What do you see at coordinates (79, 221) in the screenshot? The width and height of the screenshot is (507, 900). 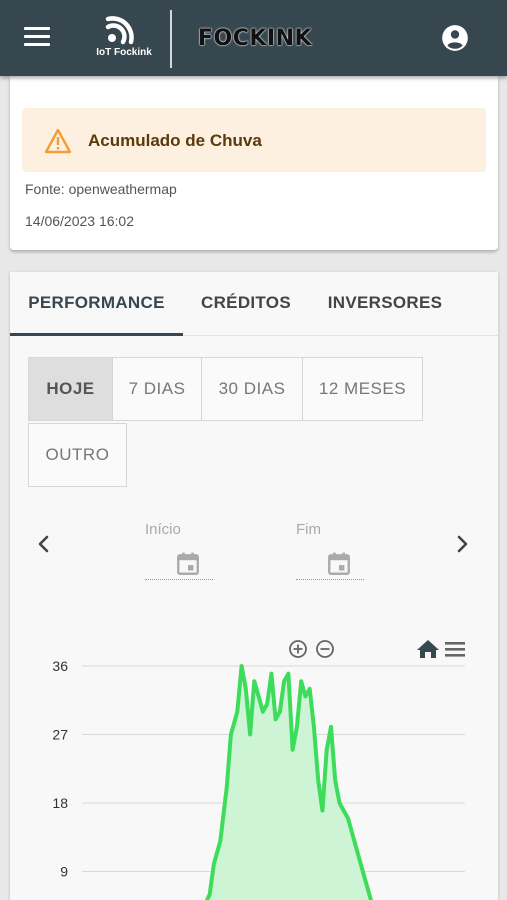 I see `update-timestamp: 14/06/2023 16:02` at bounding box center [79, 221].